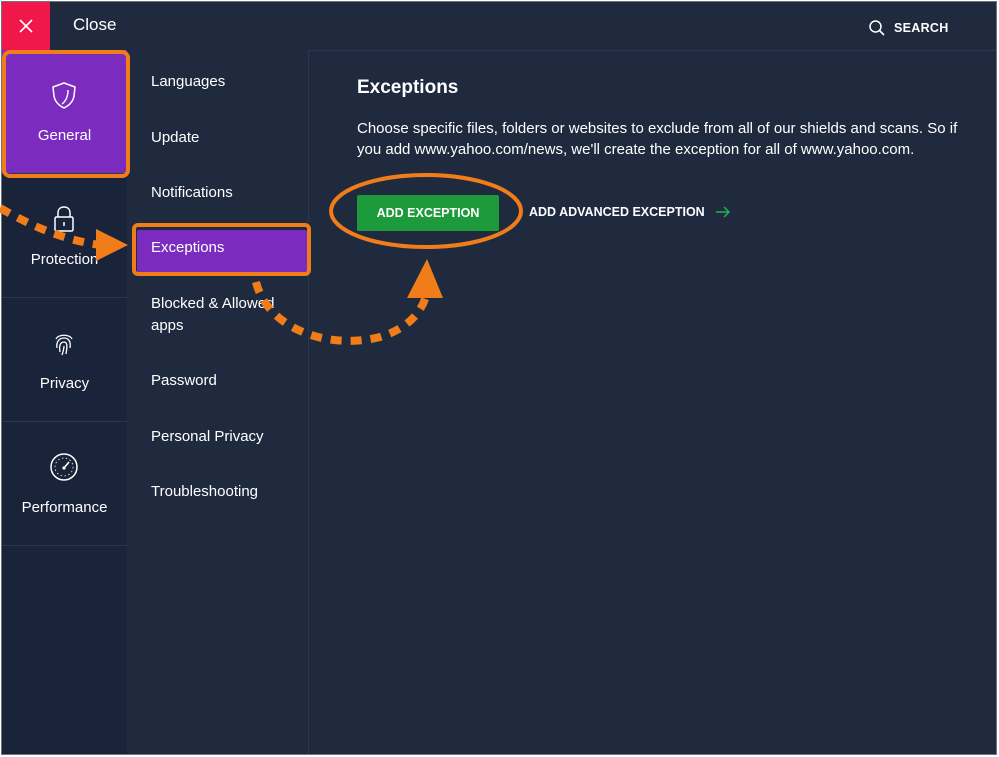 The height and width of the screenshot is (757, 999). What do you see at coordinates (64, 345) in the screenshot?
I see `fingerprint-icon` at bounding box center [64, 345].